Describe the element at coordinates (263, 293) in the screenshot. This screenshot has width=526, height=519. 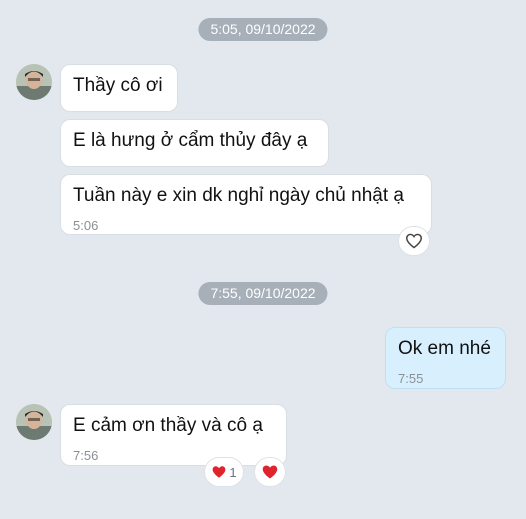
I see `time-divider: 7:55, 09/10/2022` at that location.